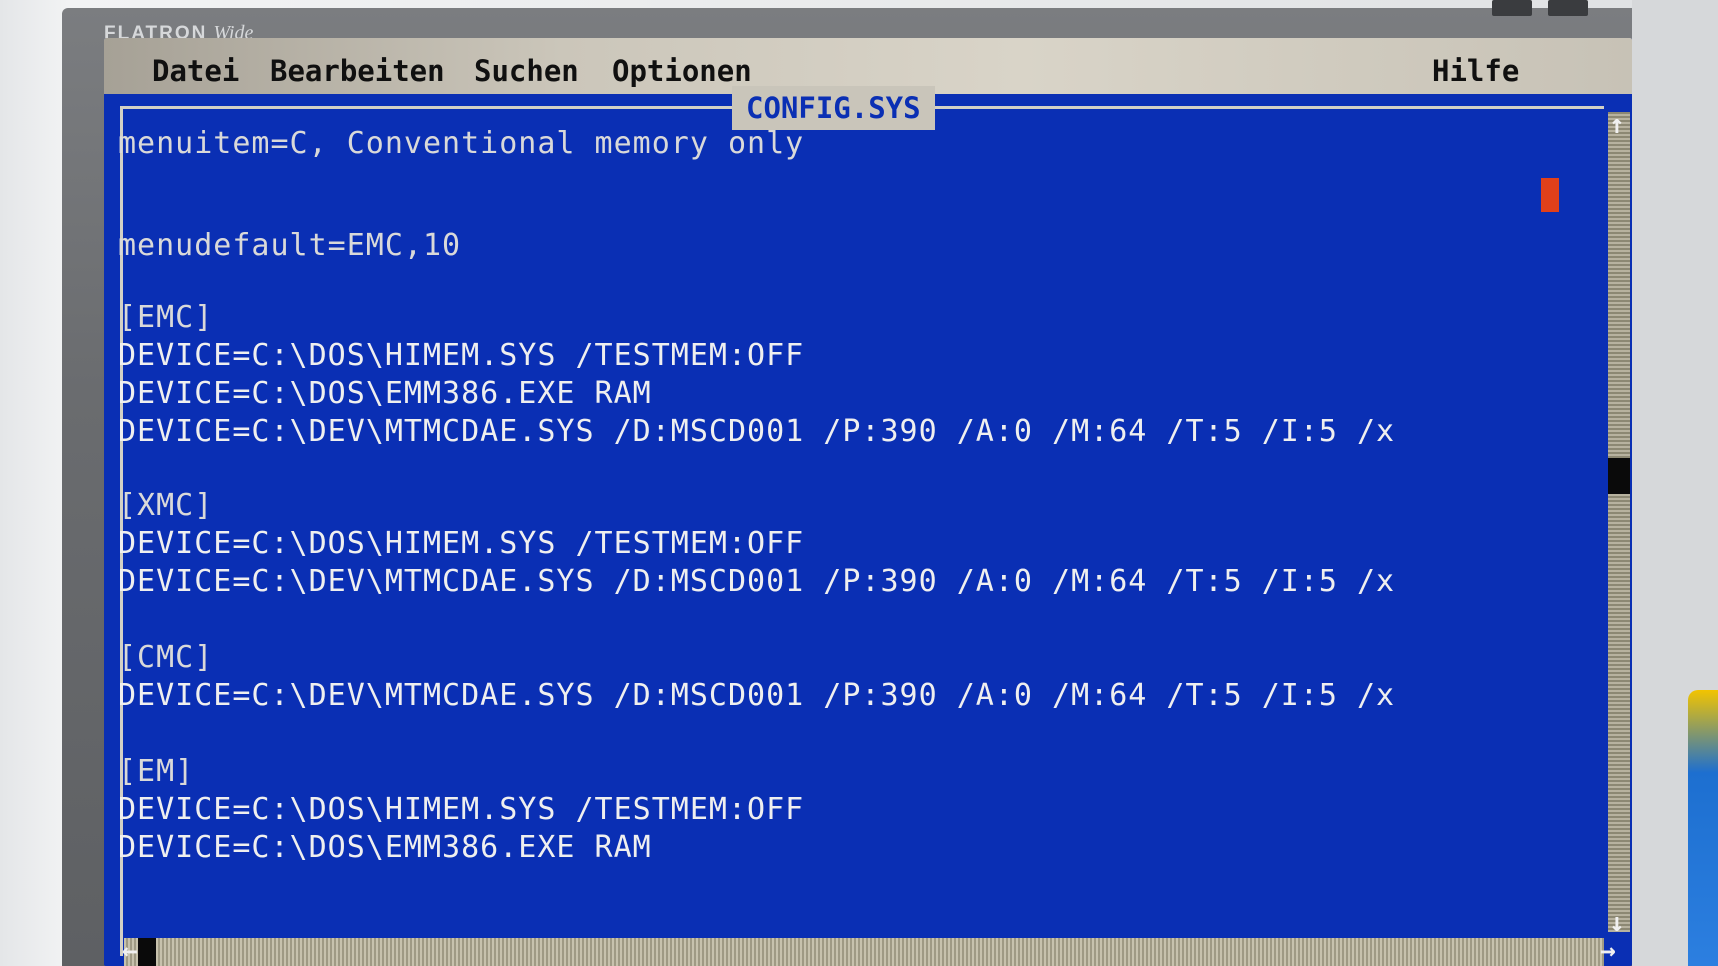 Image resolution: width=1718 pixels, height=966 pixels. Describe the element at coordinates (156, 771) in the screenshot. I see `editor-line: [EM]` at that location.